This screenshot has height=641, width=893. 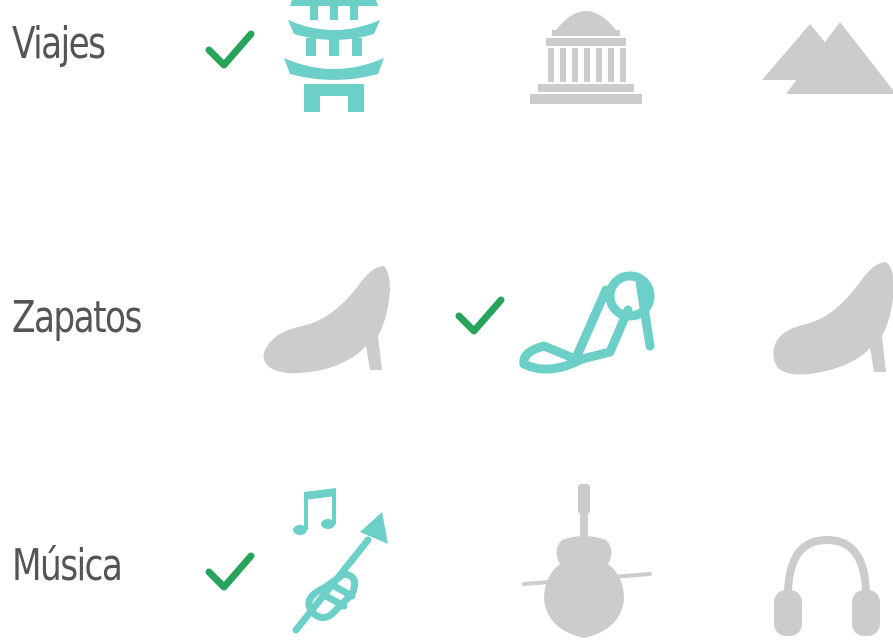 What do you see at coordinates (827, 56) in the screenshot?
I see `mountains-icon` at bounding box center [827, 56].